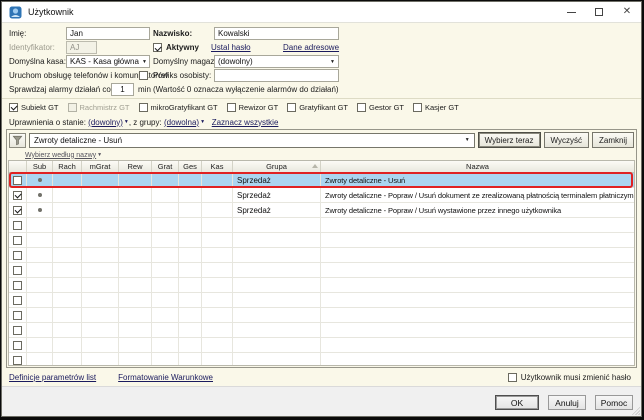 The image size is (644, 420). Describe the element at coordinates (52, 377) in the screenshot. I see `list-parameters-link: Definicje parametrów list` at that location.